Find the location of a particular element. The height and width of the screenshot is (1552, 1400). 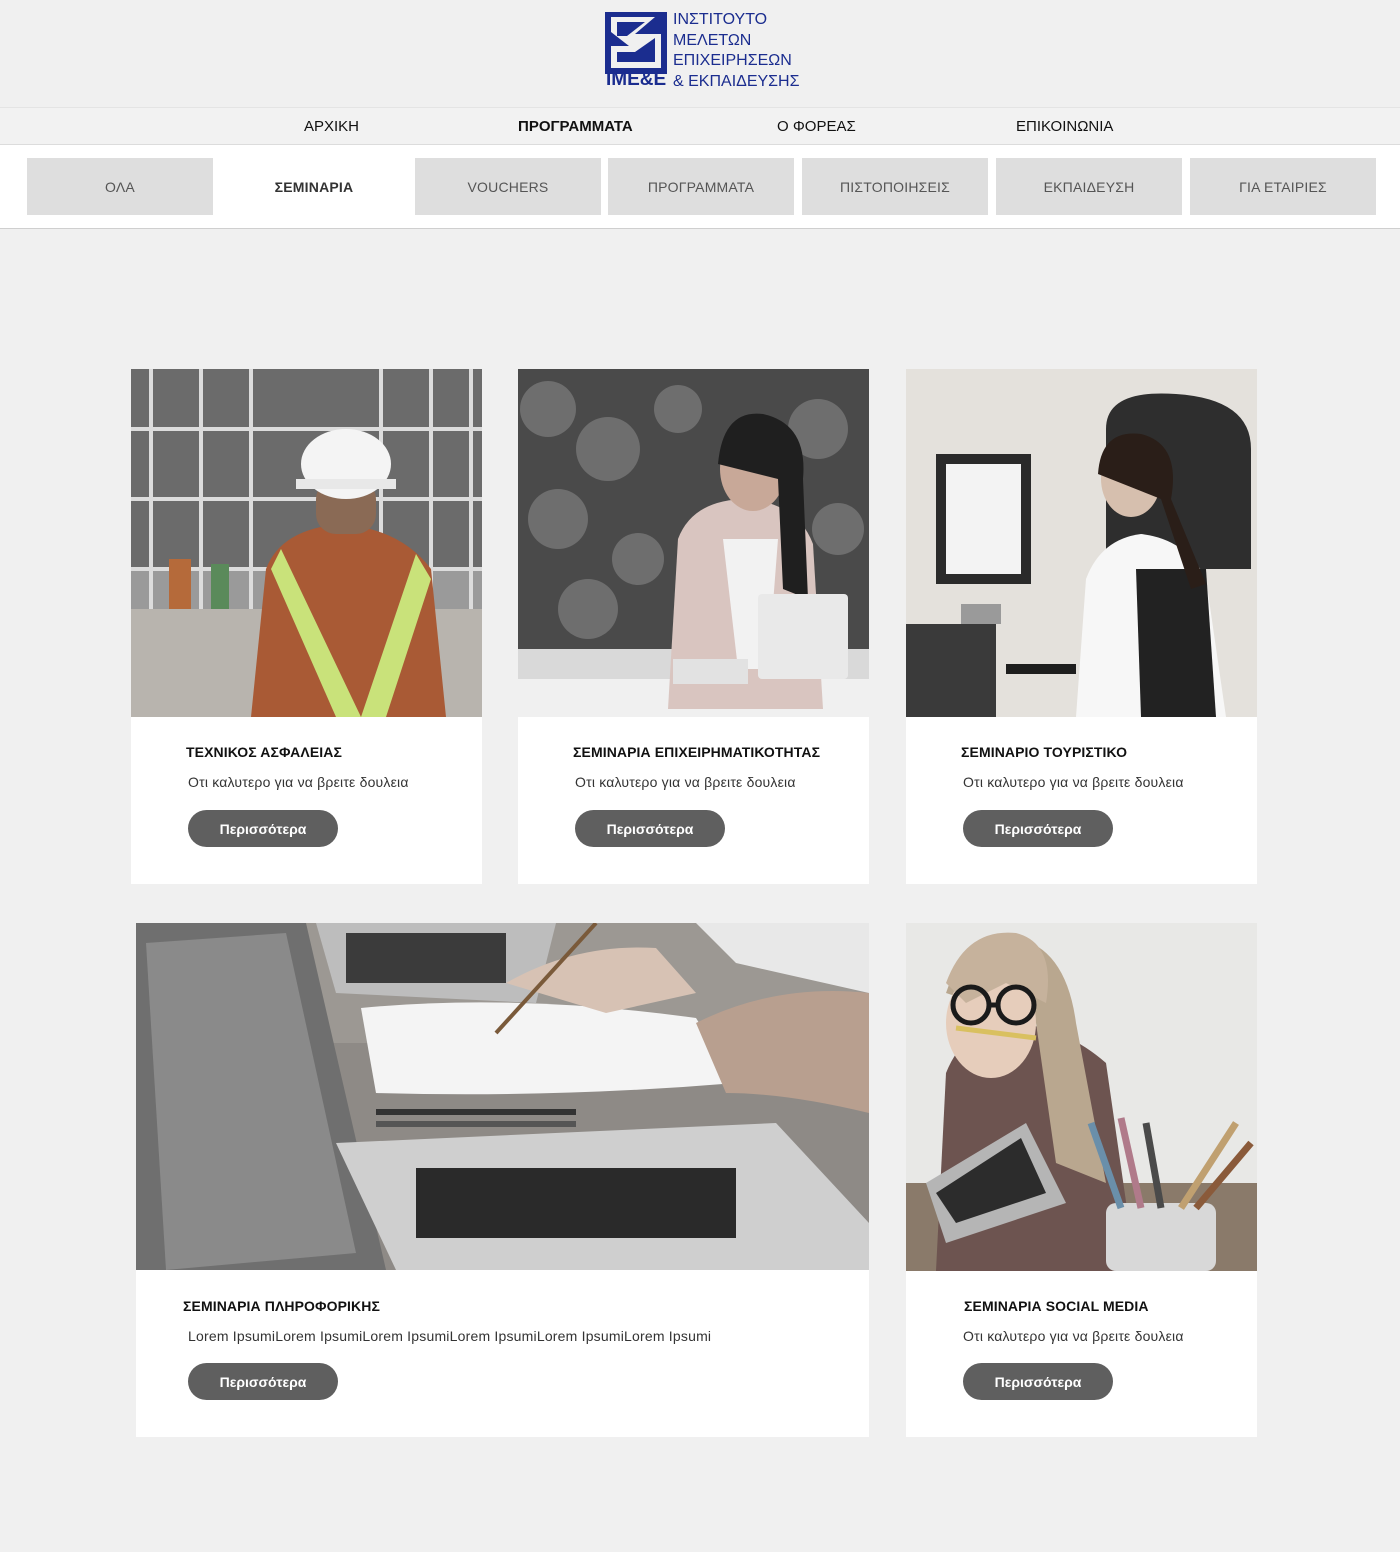

course-image-construction-worker is located at coordinates (306, 543).